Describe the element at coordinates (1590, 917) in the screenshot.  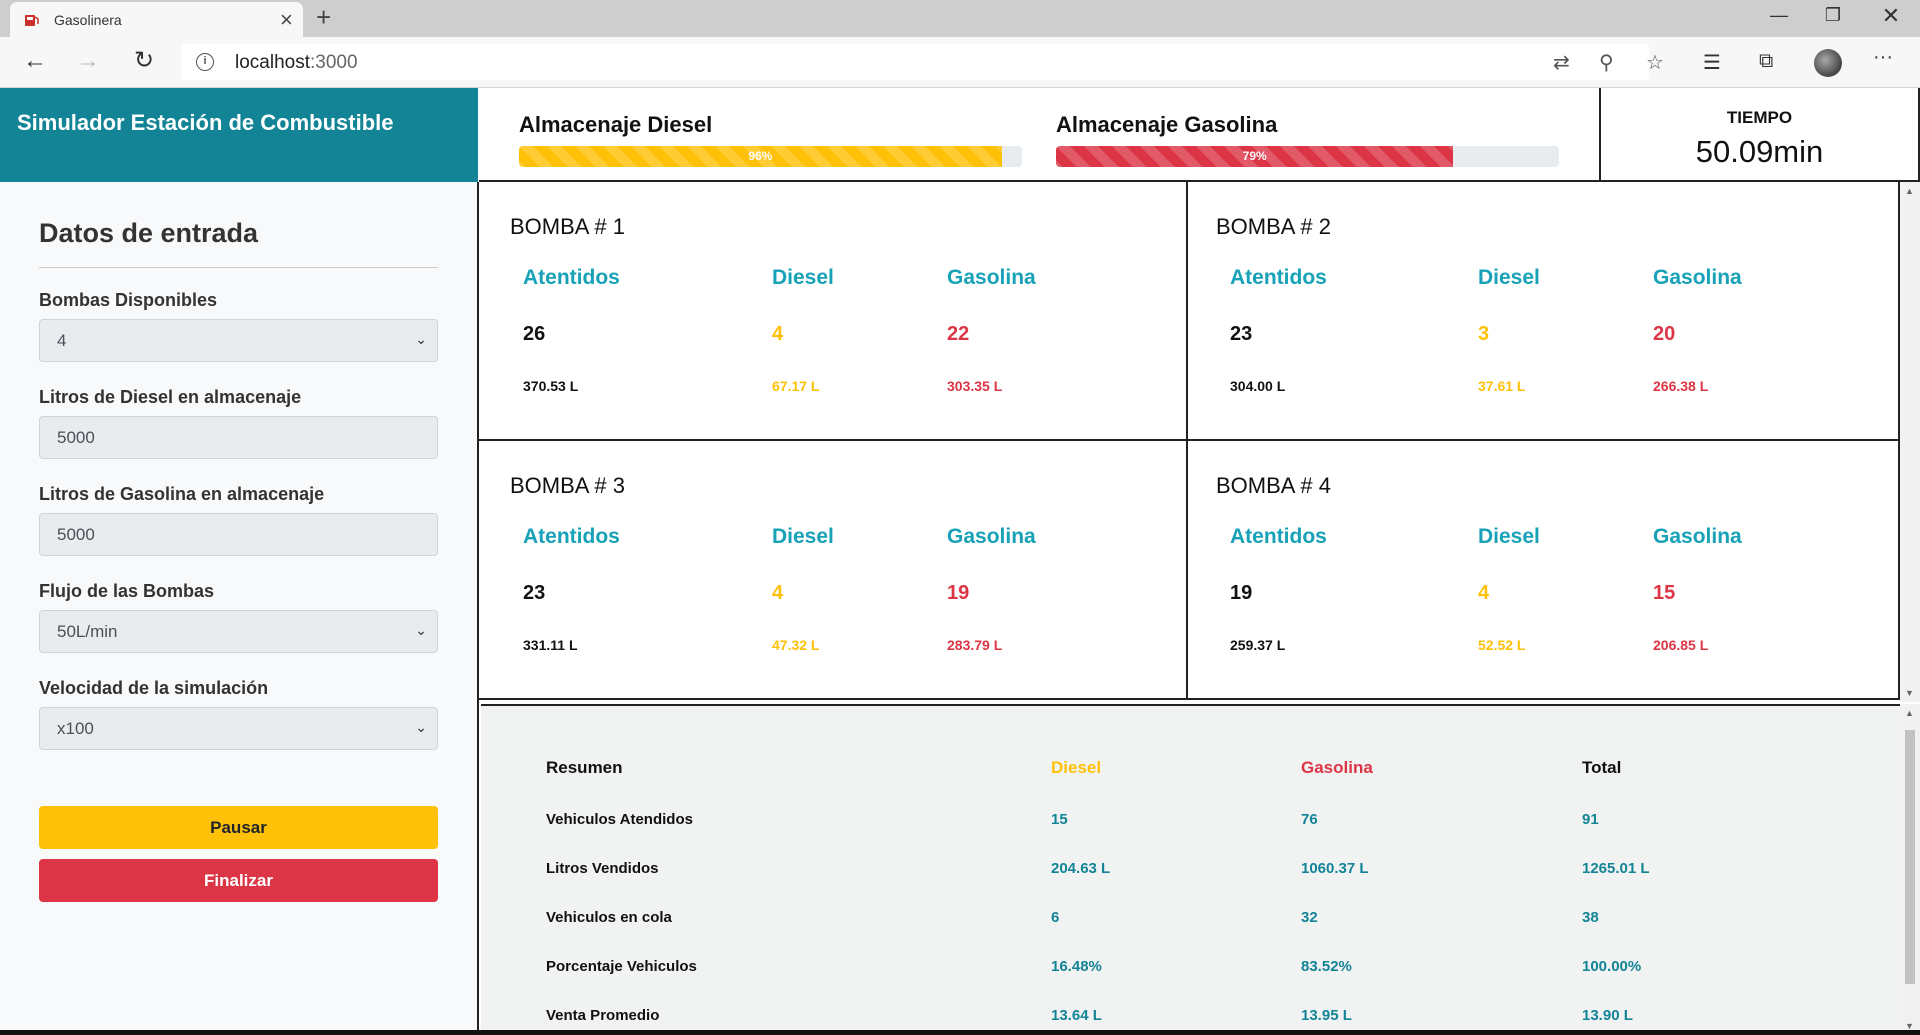
I see `summary-total-value: 38` at that location.